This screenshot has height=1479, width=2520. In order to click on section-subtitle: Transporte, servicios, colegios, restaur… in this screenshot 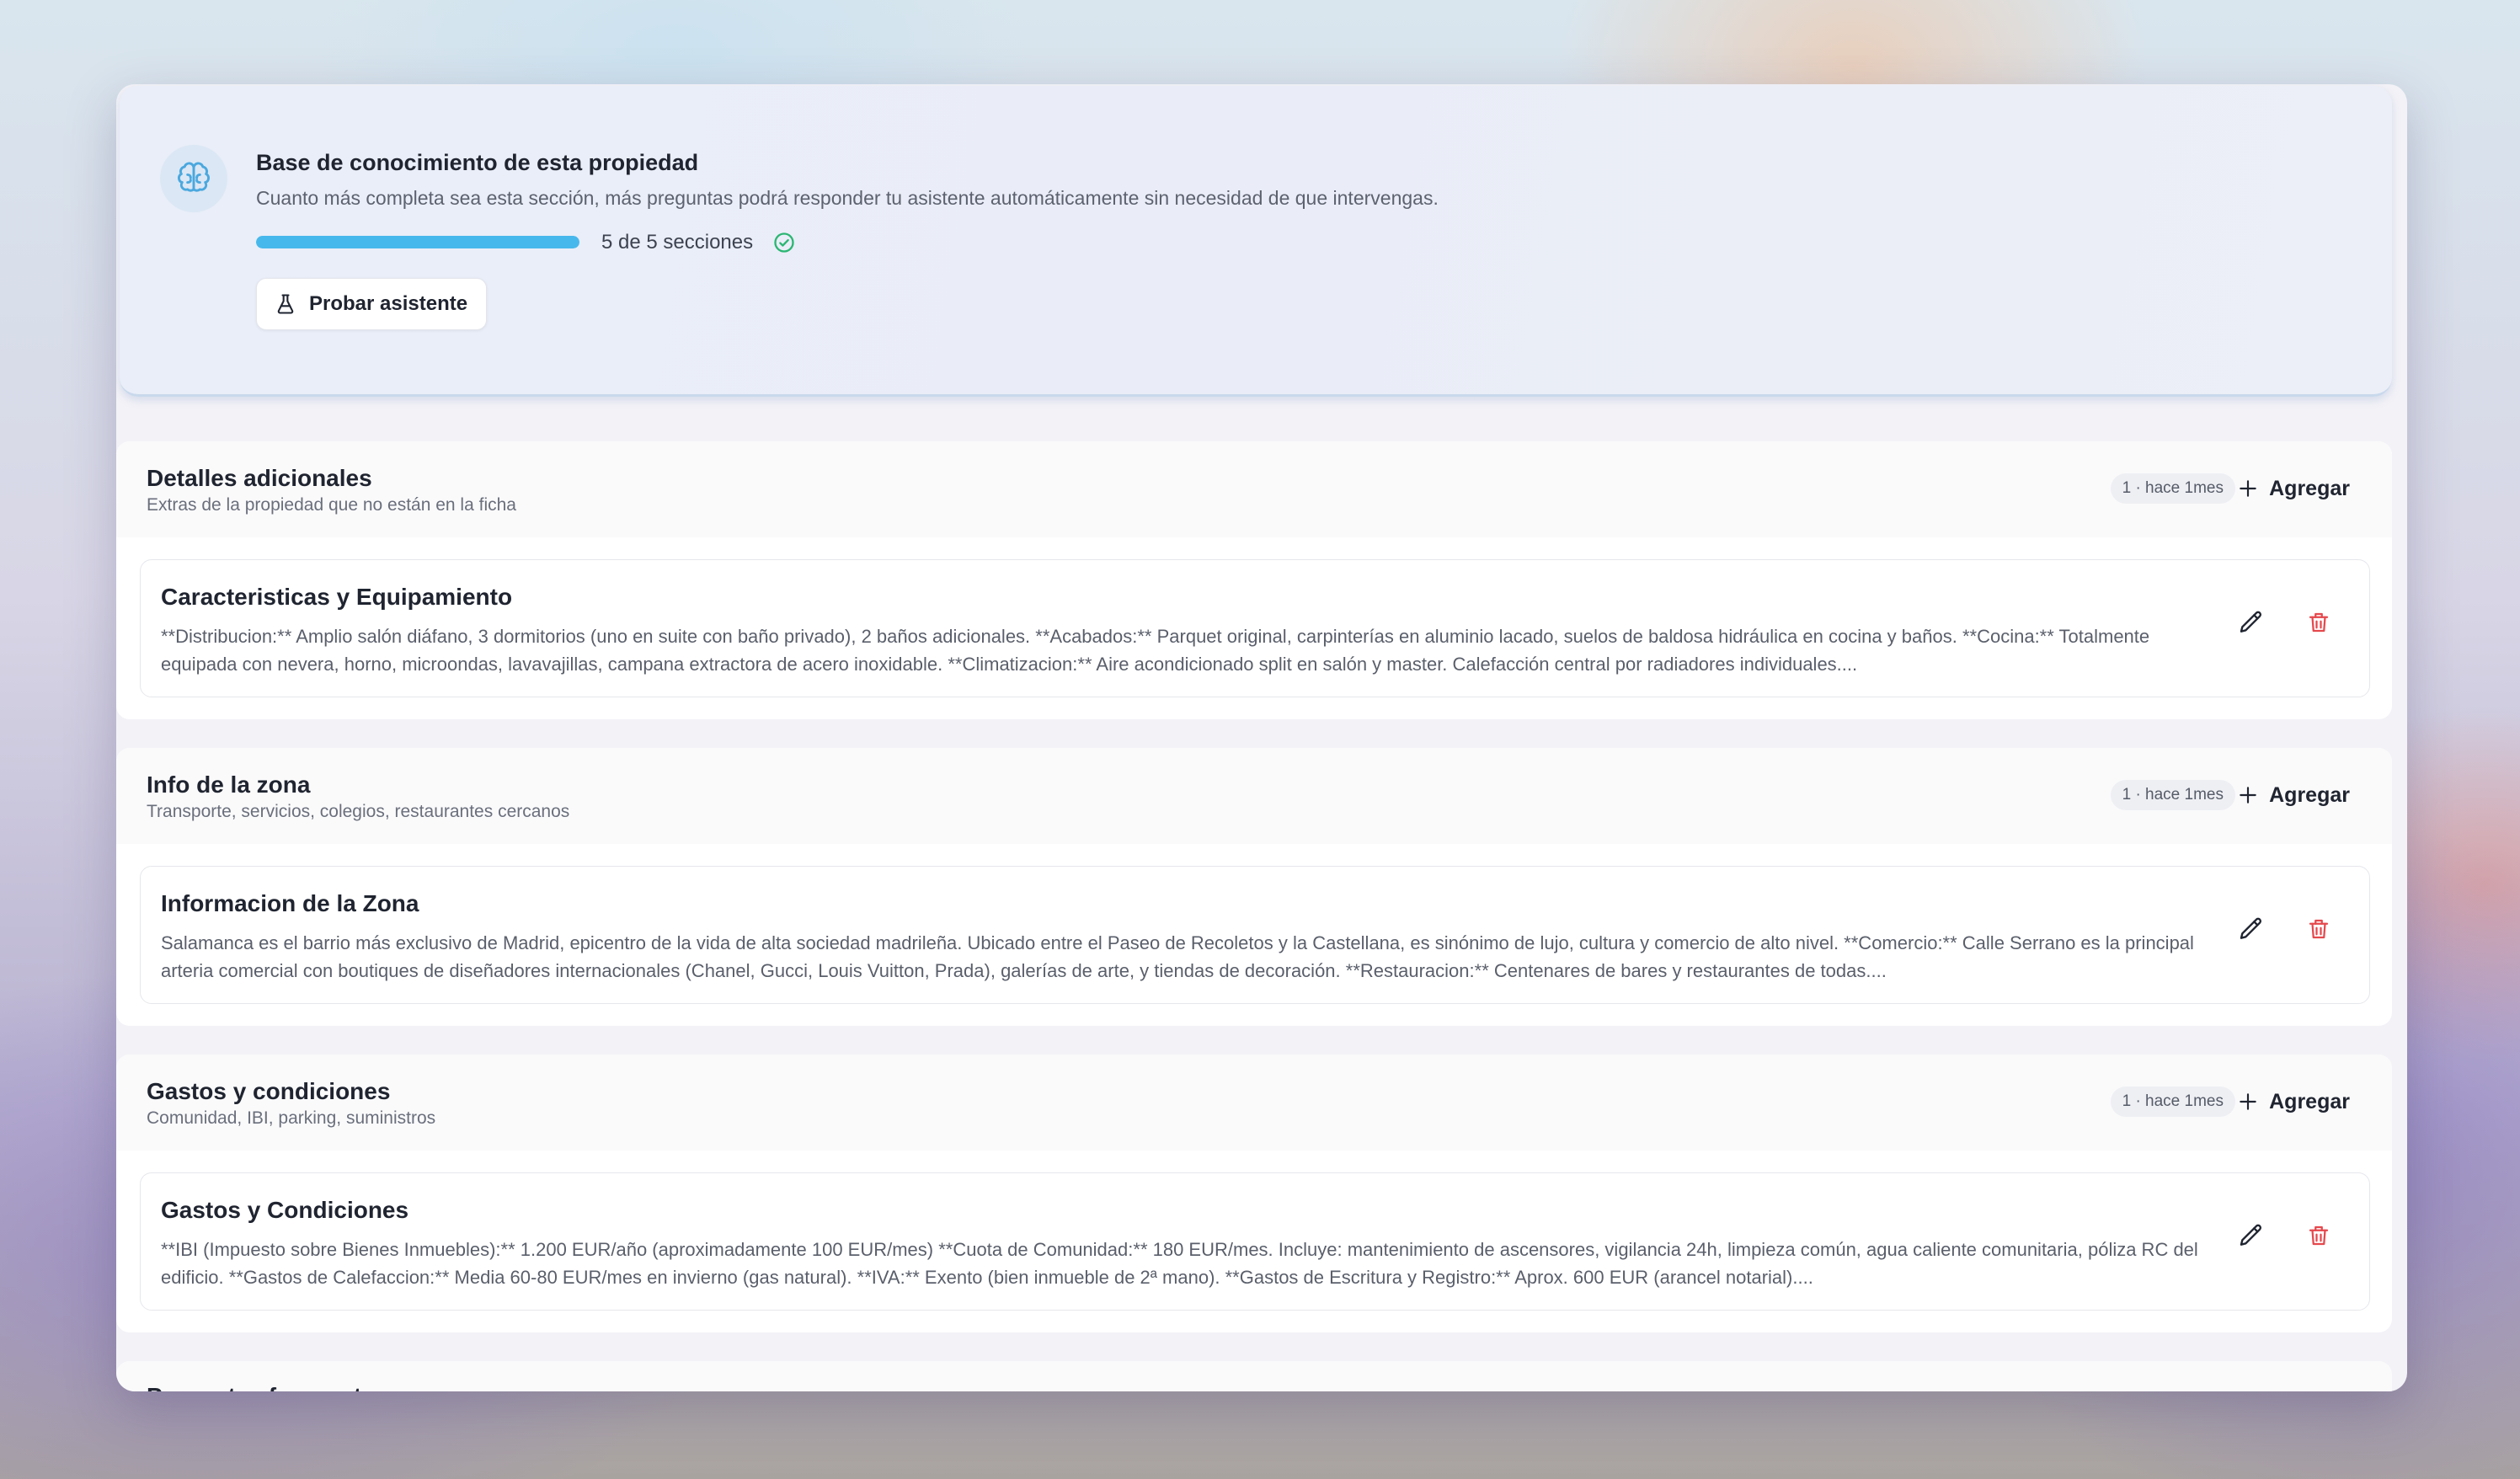, I will do `click(358, 811)`.